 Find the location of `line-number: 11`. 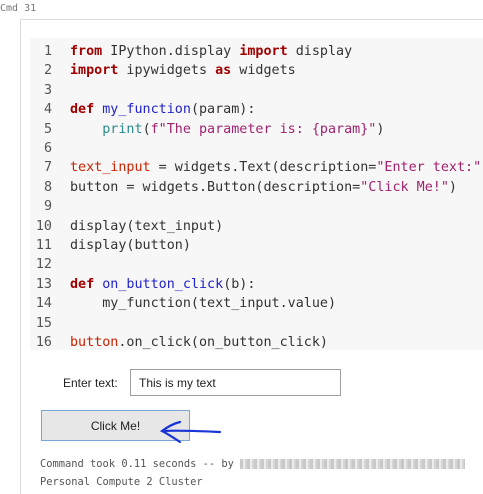

line-number: 11 is located at coordinates (43, 245).